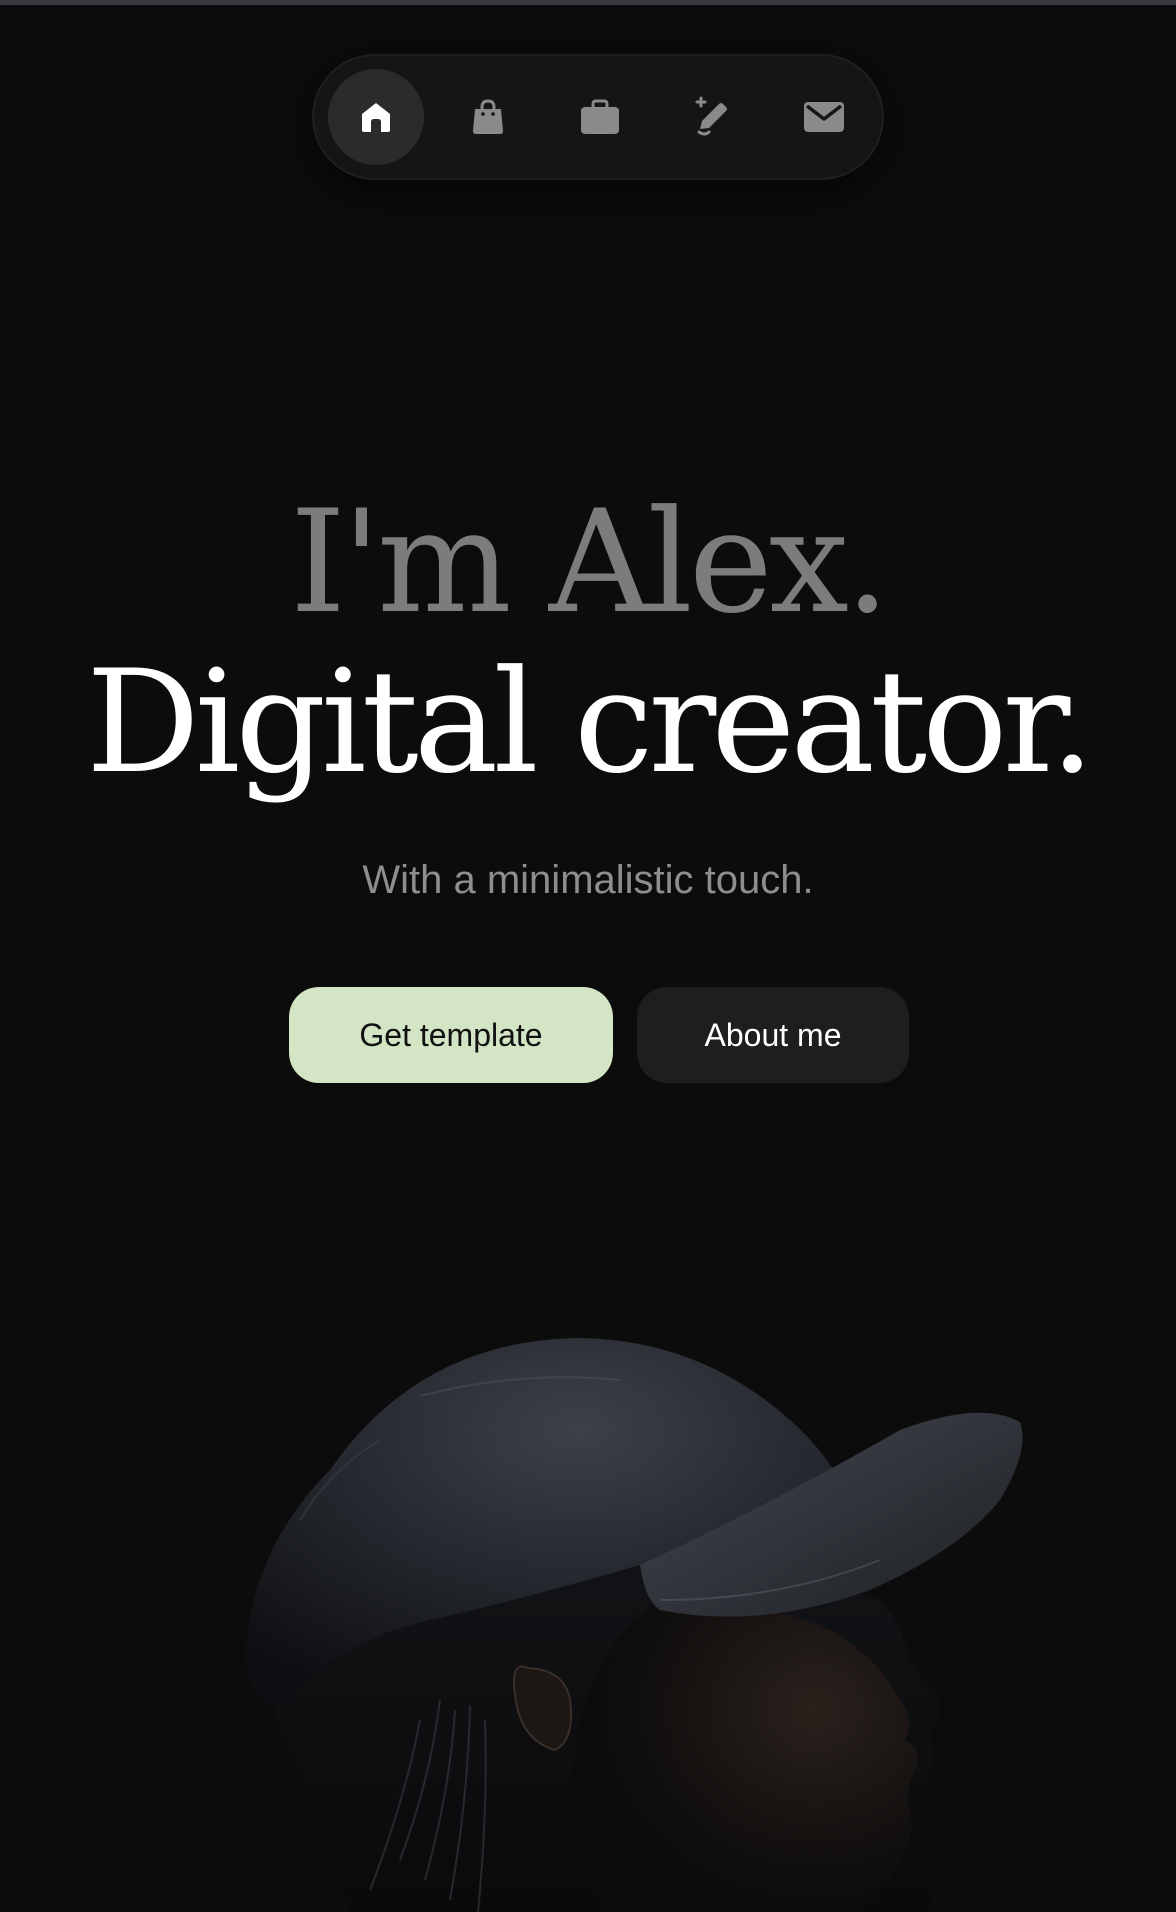 The height and width of the screenshot is (1912, 1176). I want to click on about-me-button: About me, so click(773, 1035).